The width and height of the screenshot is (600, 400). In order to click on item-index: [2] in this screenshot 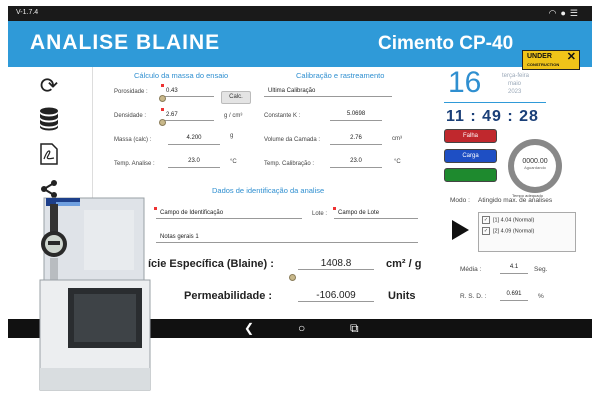, I will do `click(496, 231)`.